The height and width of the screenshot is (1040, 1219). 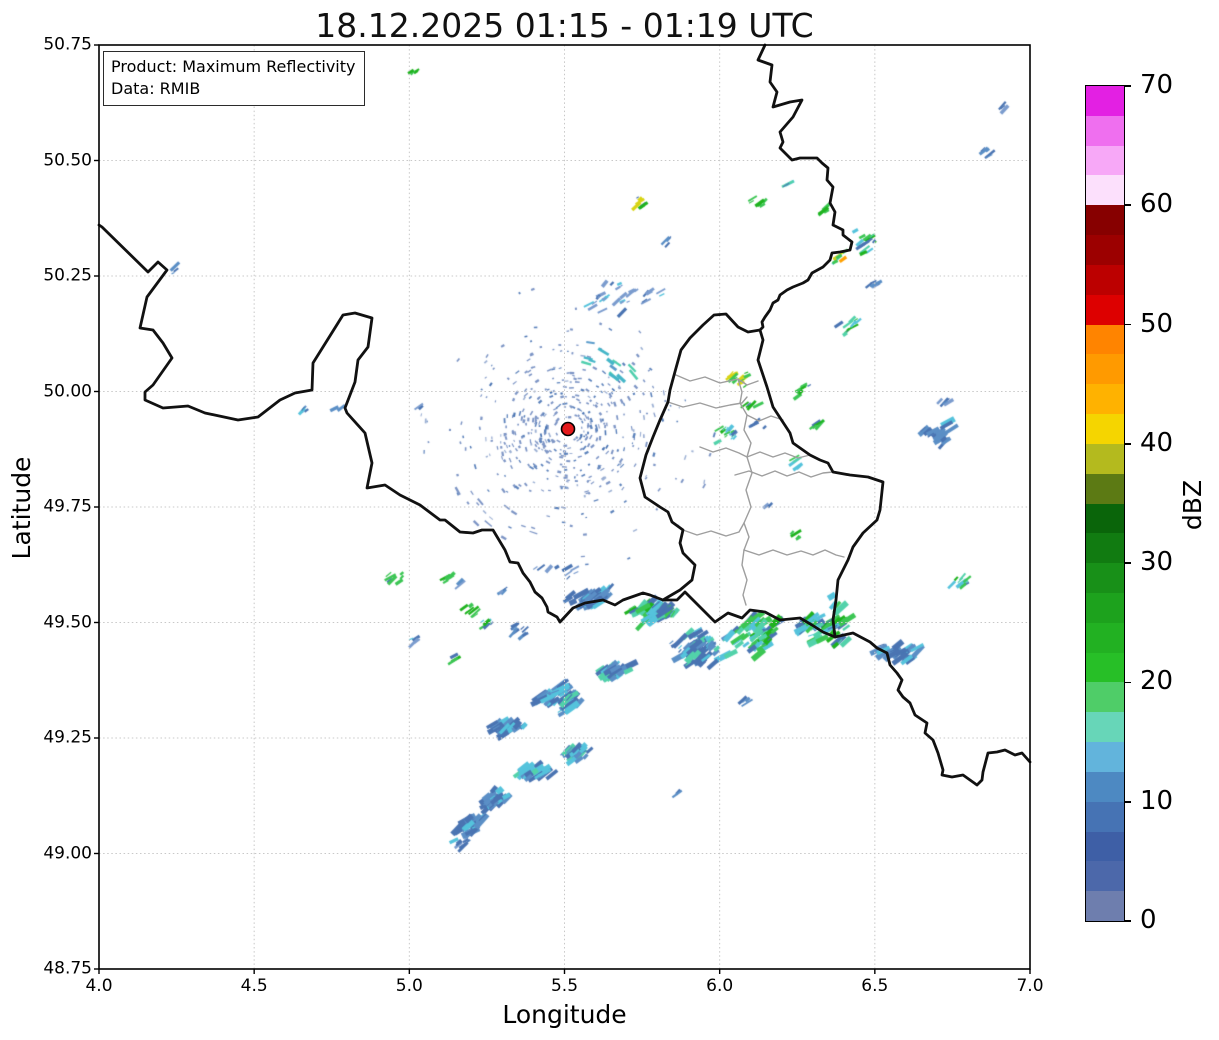 I want to click on country-border-fr-lu-south, so click(x=749, y=614).